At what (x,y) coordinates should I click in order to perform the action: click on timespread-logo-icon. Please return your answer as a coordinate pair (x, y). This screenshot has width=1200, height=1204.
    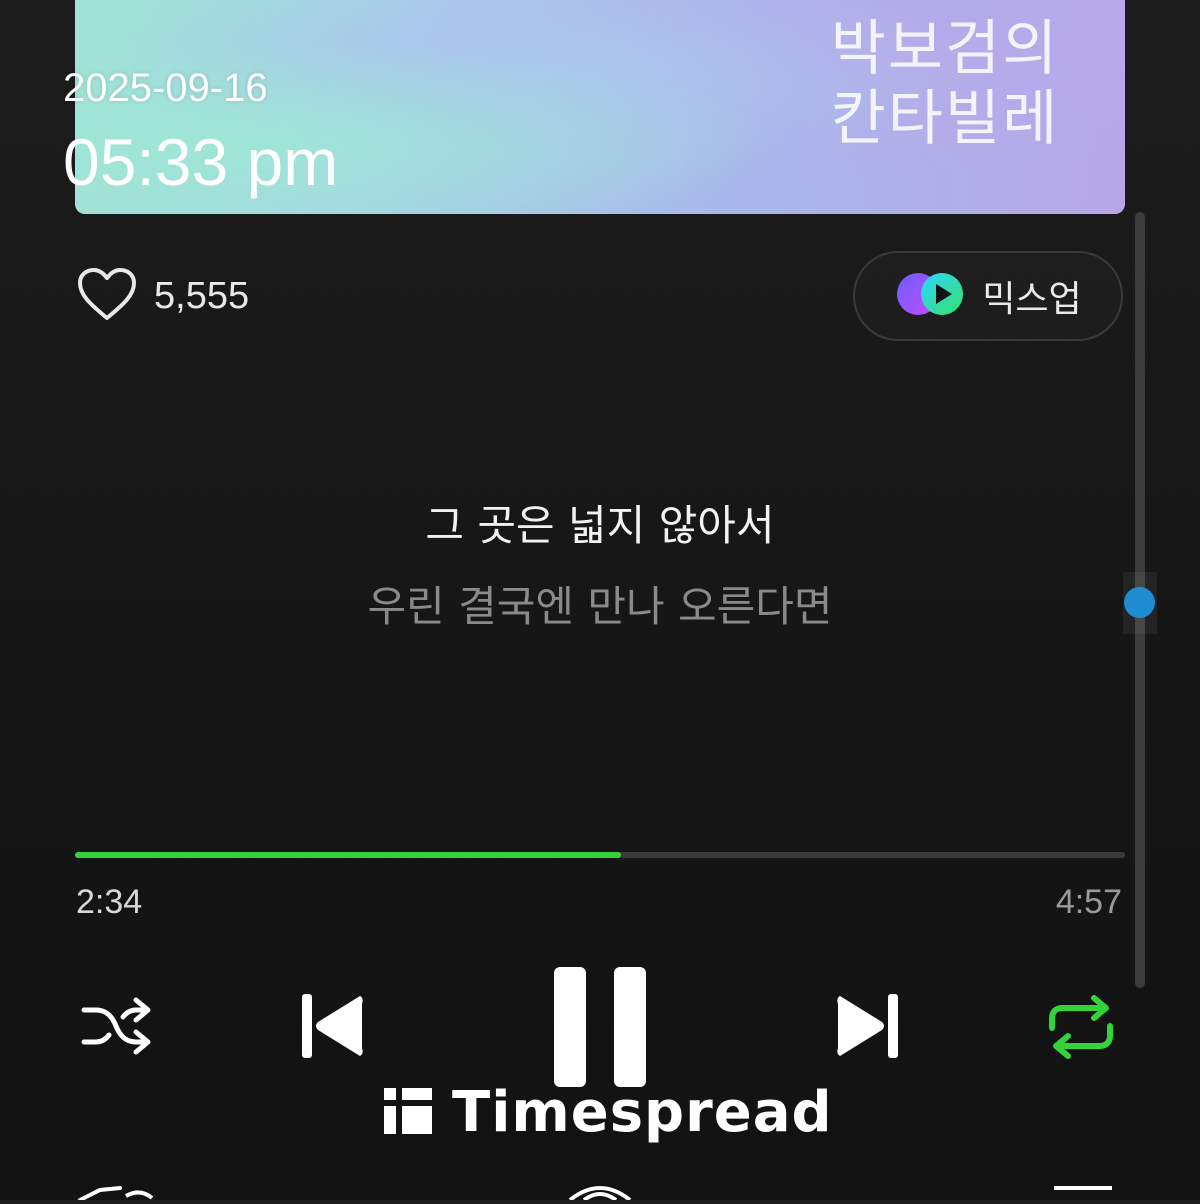
    Looking at the image, I should click on (408, 1113).